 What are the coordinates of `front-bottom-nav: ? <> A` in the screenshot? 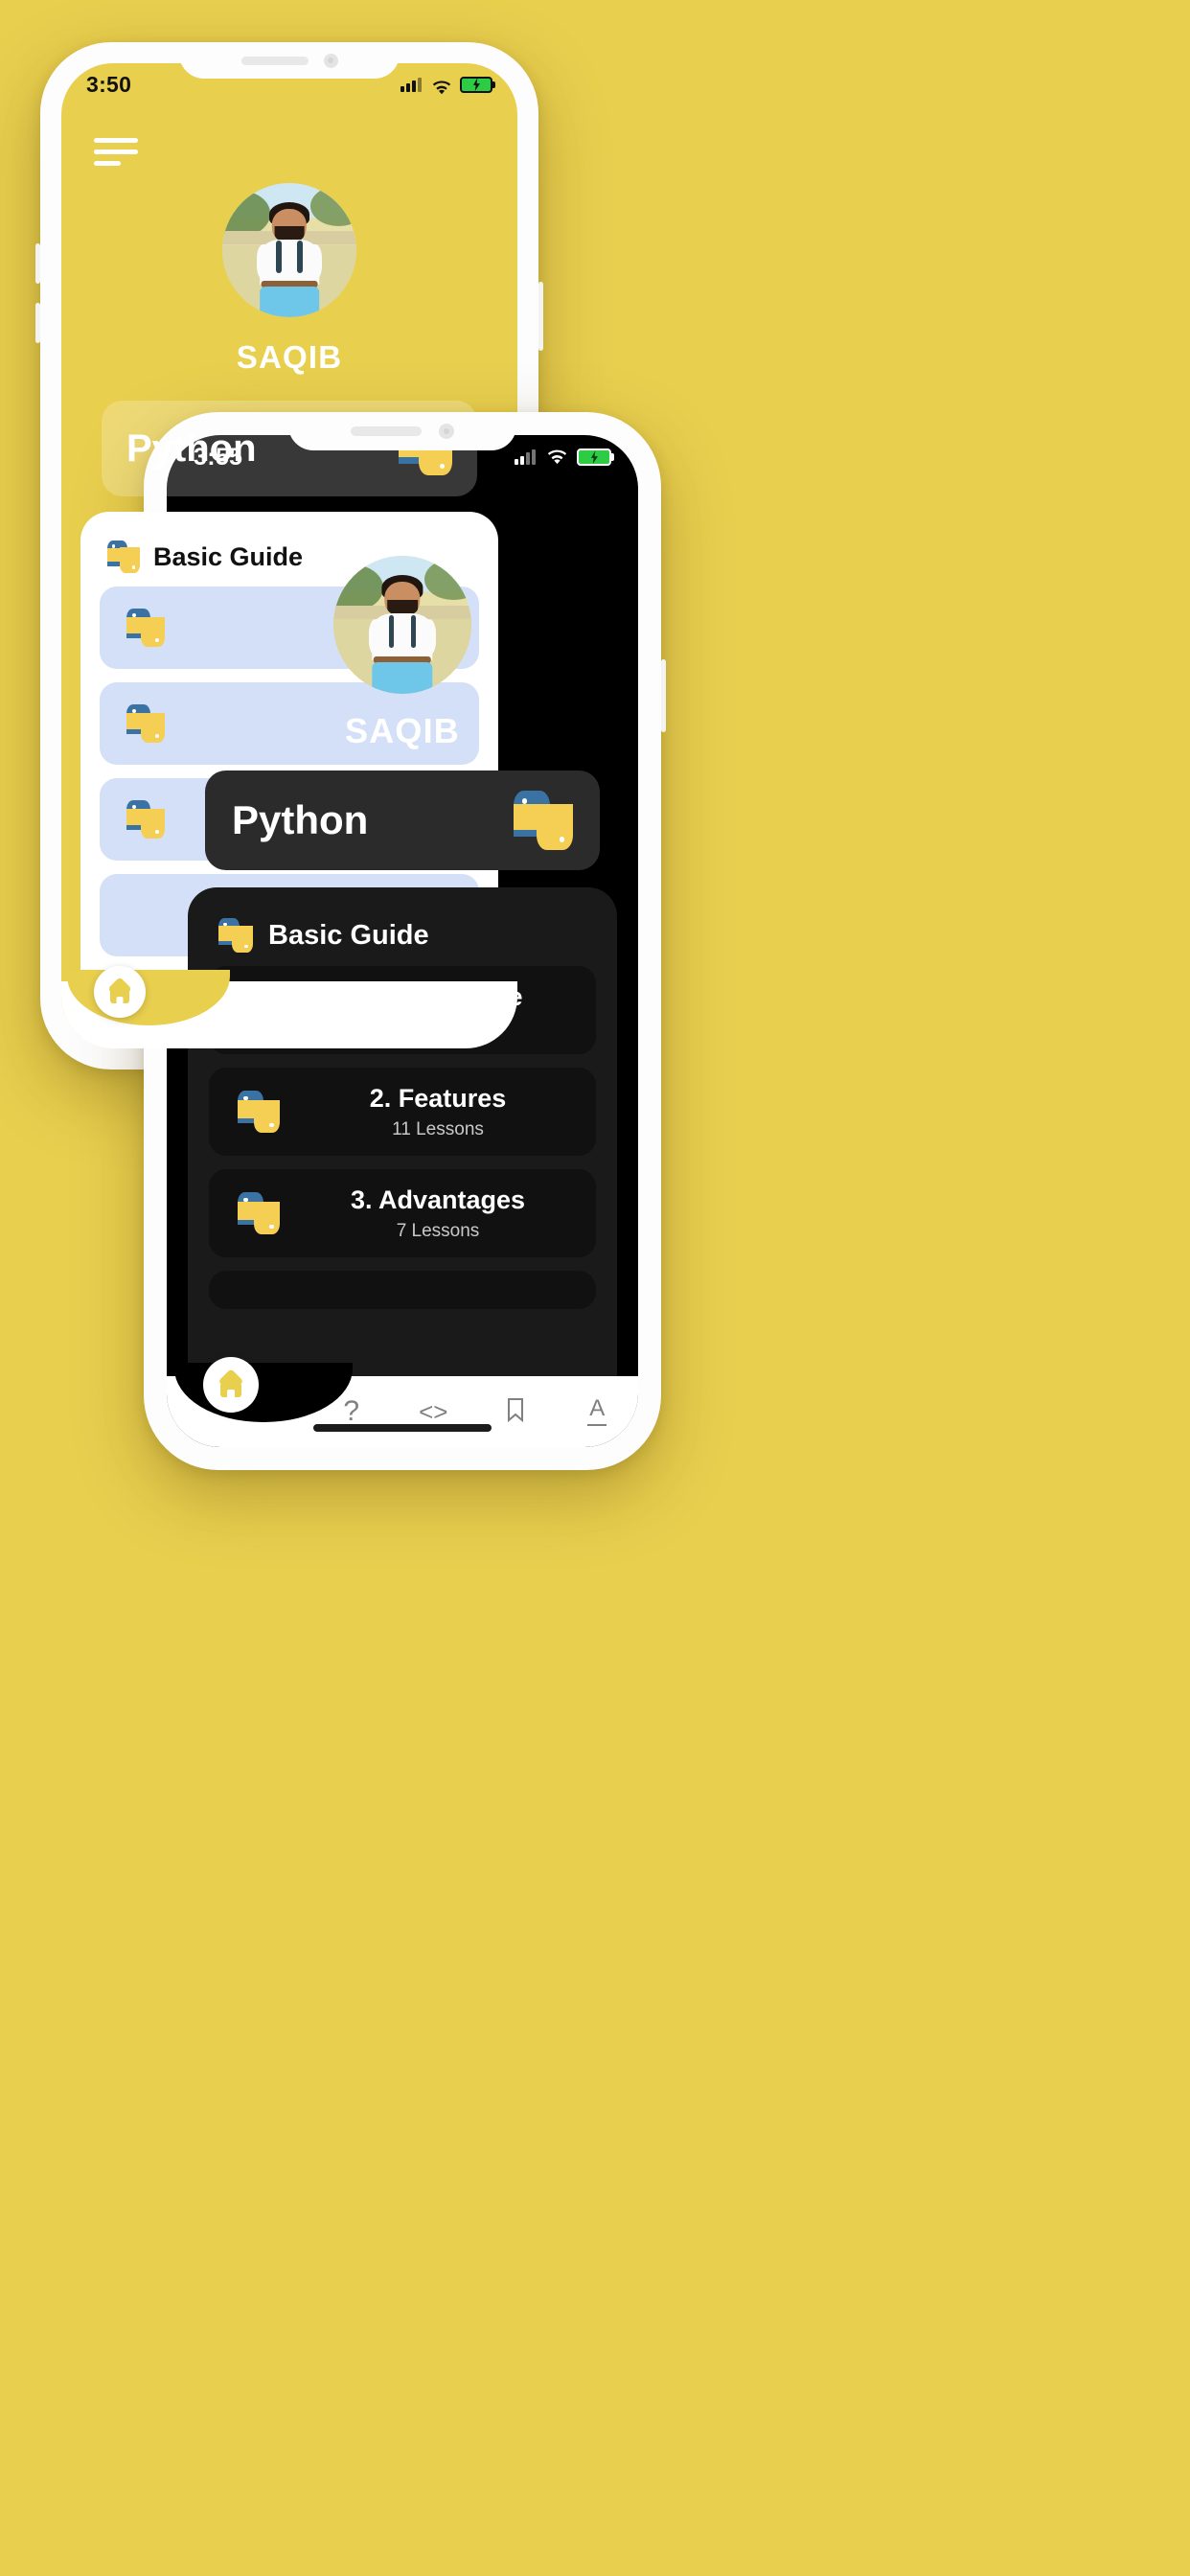 It's located at (403, 1402).